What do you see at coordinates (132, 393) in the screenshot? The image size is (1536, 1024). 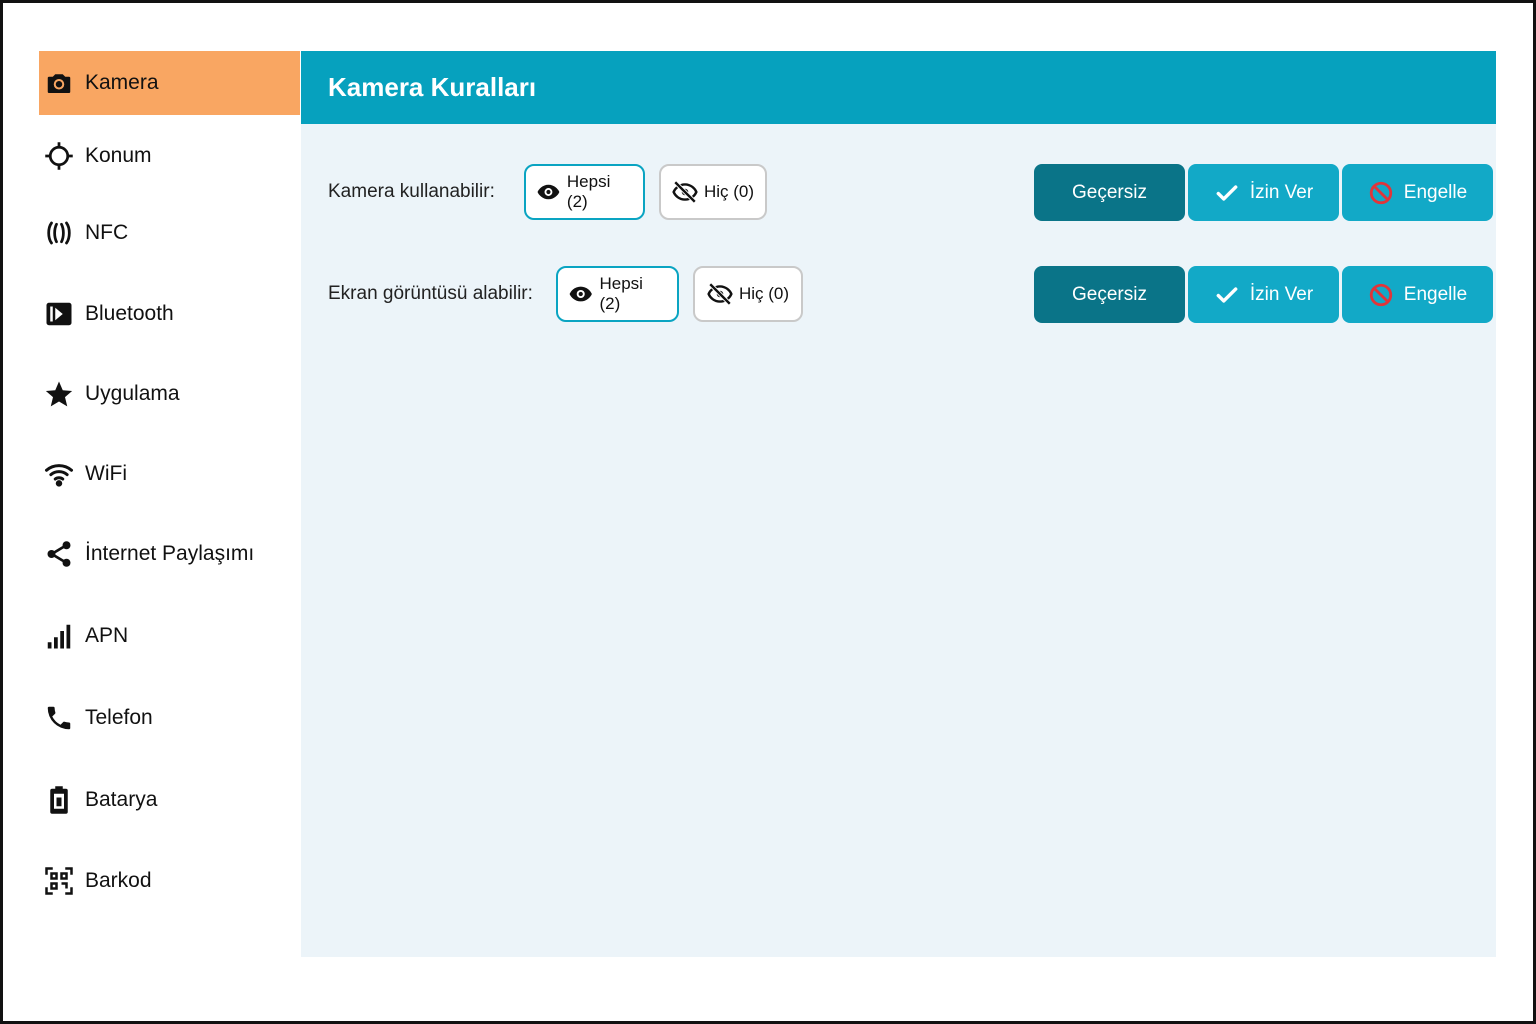 I see `sidebar-item-label: Uygulama` at bounding box center [132, 393].